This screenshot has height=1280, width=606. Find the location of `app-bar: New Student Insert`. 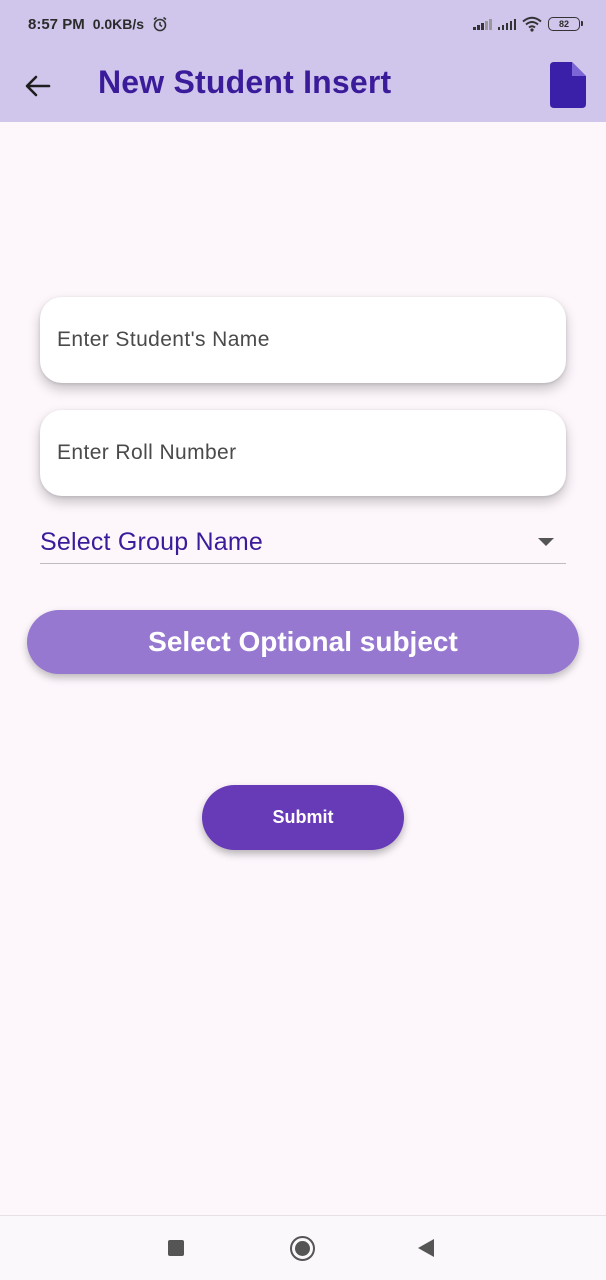

app-bar: New Student Insert is located at coordinates (303, 85).